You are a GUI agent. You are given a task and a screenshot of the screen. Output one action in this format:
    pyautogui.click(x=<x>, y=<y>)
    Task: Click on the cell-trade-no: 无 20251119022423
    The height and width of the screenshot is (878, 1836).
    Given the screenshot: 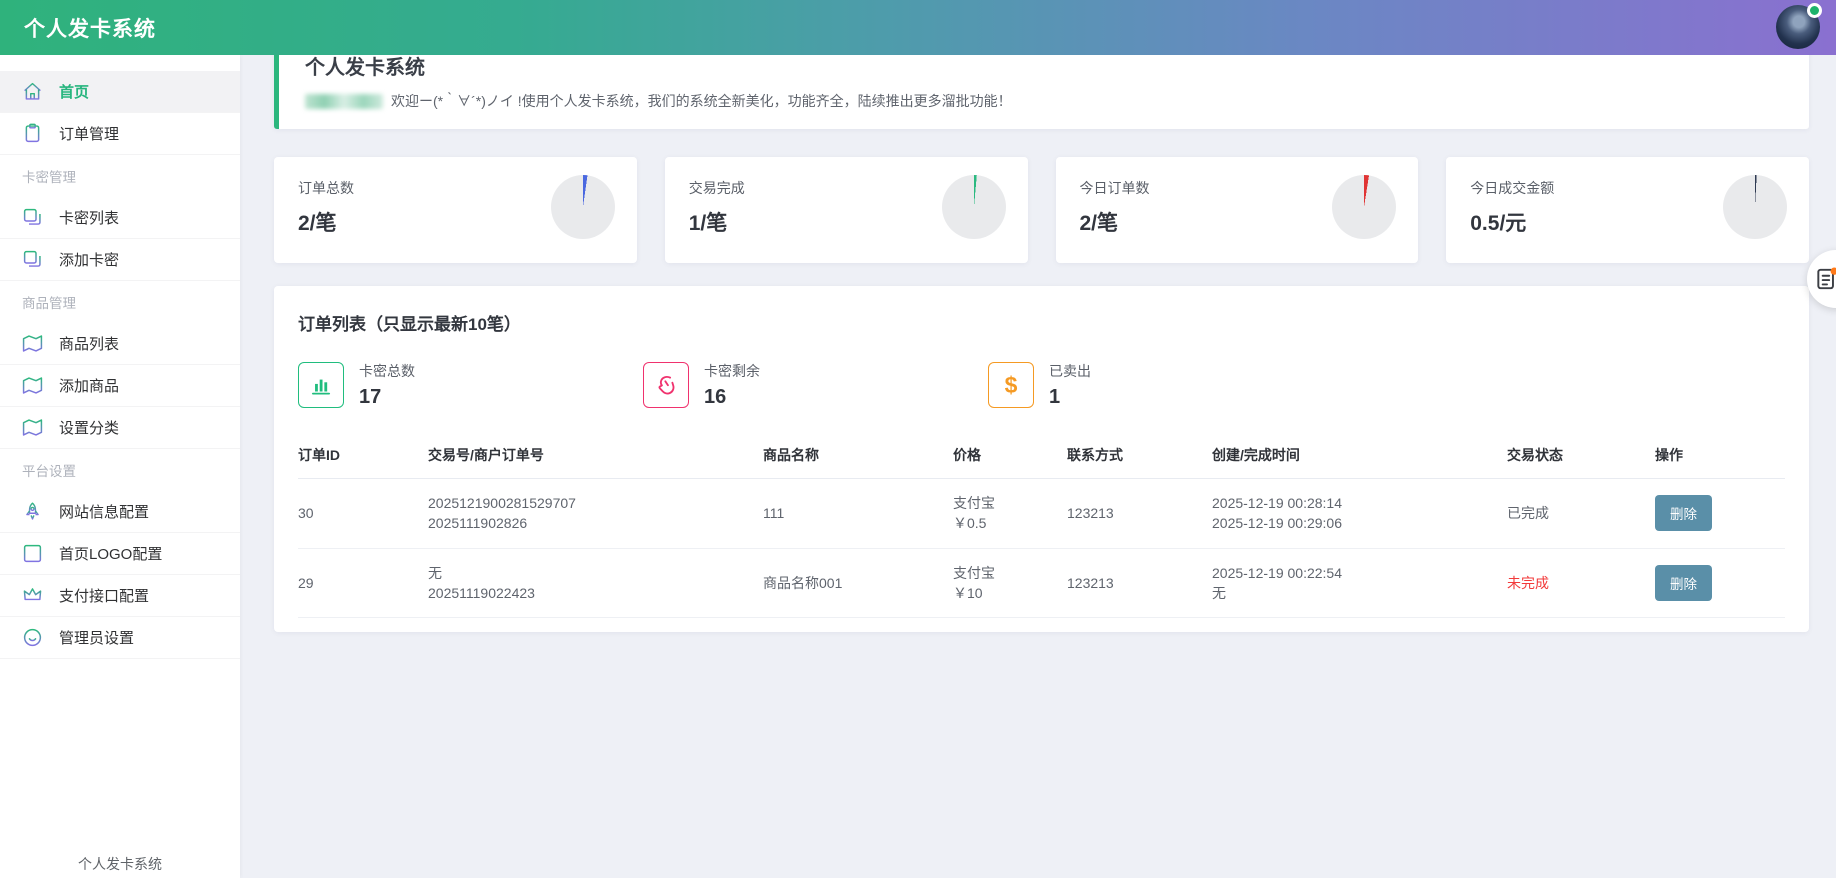 What is the action you would take?
    pyautogui.click(x=595, y=583)
    